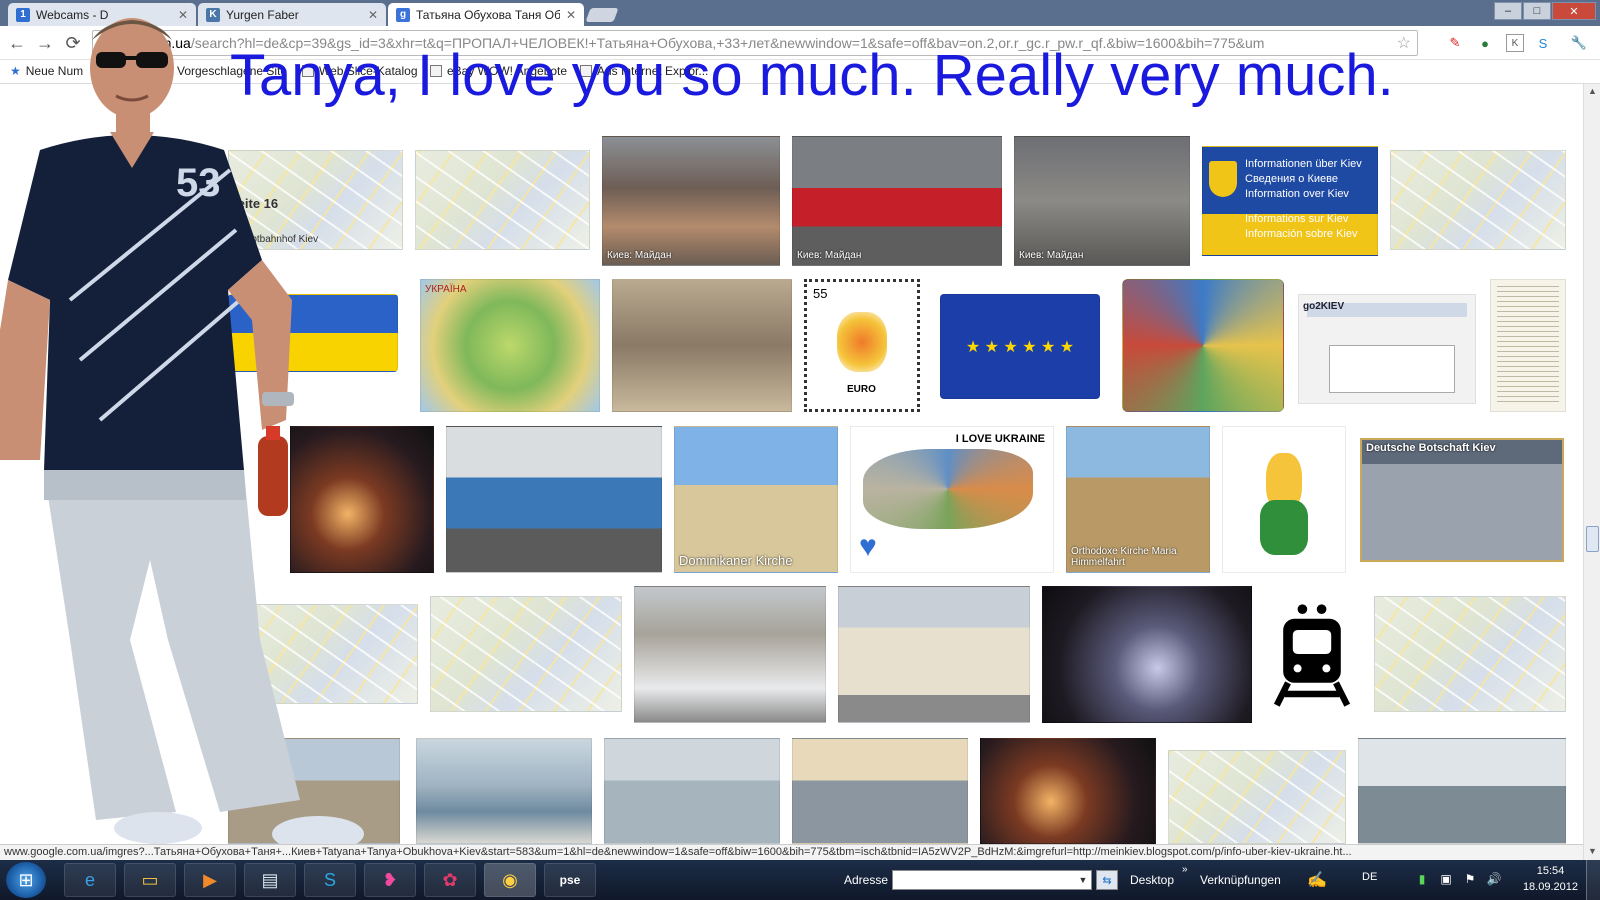  What do you see at coordinates (1369, 877) in the screenshot?
I see `language-indicator: DE` at bounding box center [1369, 877].